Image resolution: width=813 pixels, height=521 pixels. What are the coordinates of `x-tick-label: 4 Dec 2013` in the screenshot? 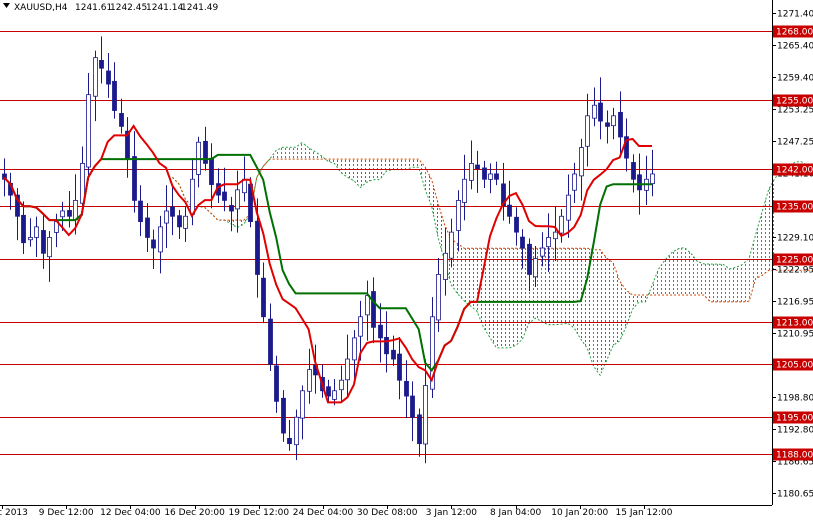 It's located at (14, 512).